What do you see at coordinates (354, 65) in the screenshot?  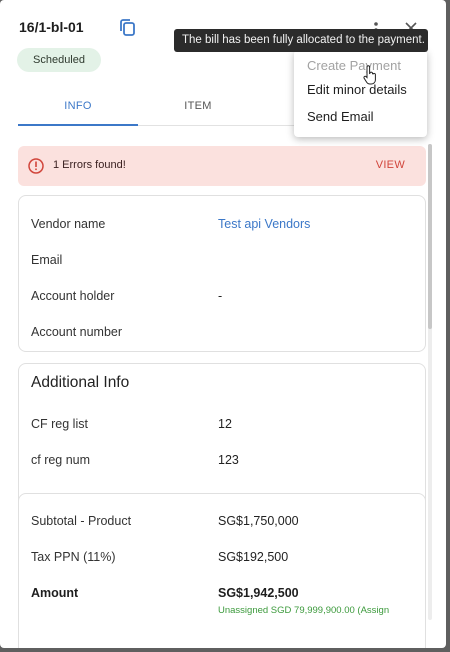 I see `menu-item-create-payment: Create Payment` at bounding box center [354, 65].